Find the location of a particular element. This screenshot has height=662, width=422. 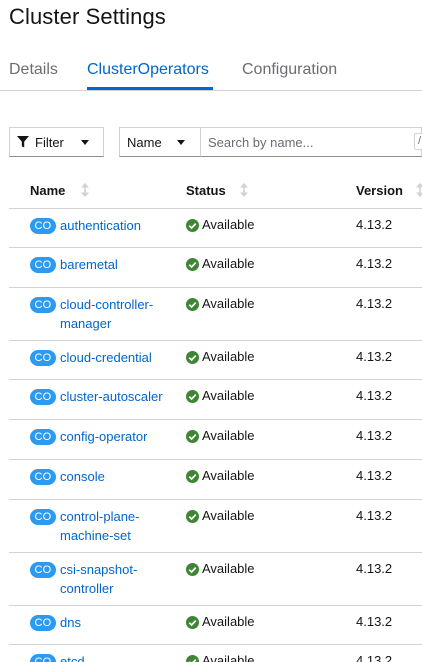

table-row: CO config-operator Available 4.13.2 is located at coordinates (215, 440).